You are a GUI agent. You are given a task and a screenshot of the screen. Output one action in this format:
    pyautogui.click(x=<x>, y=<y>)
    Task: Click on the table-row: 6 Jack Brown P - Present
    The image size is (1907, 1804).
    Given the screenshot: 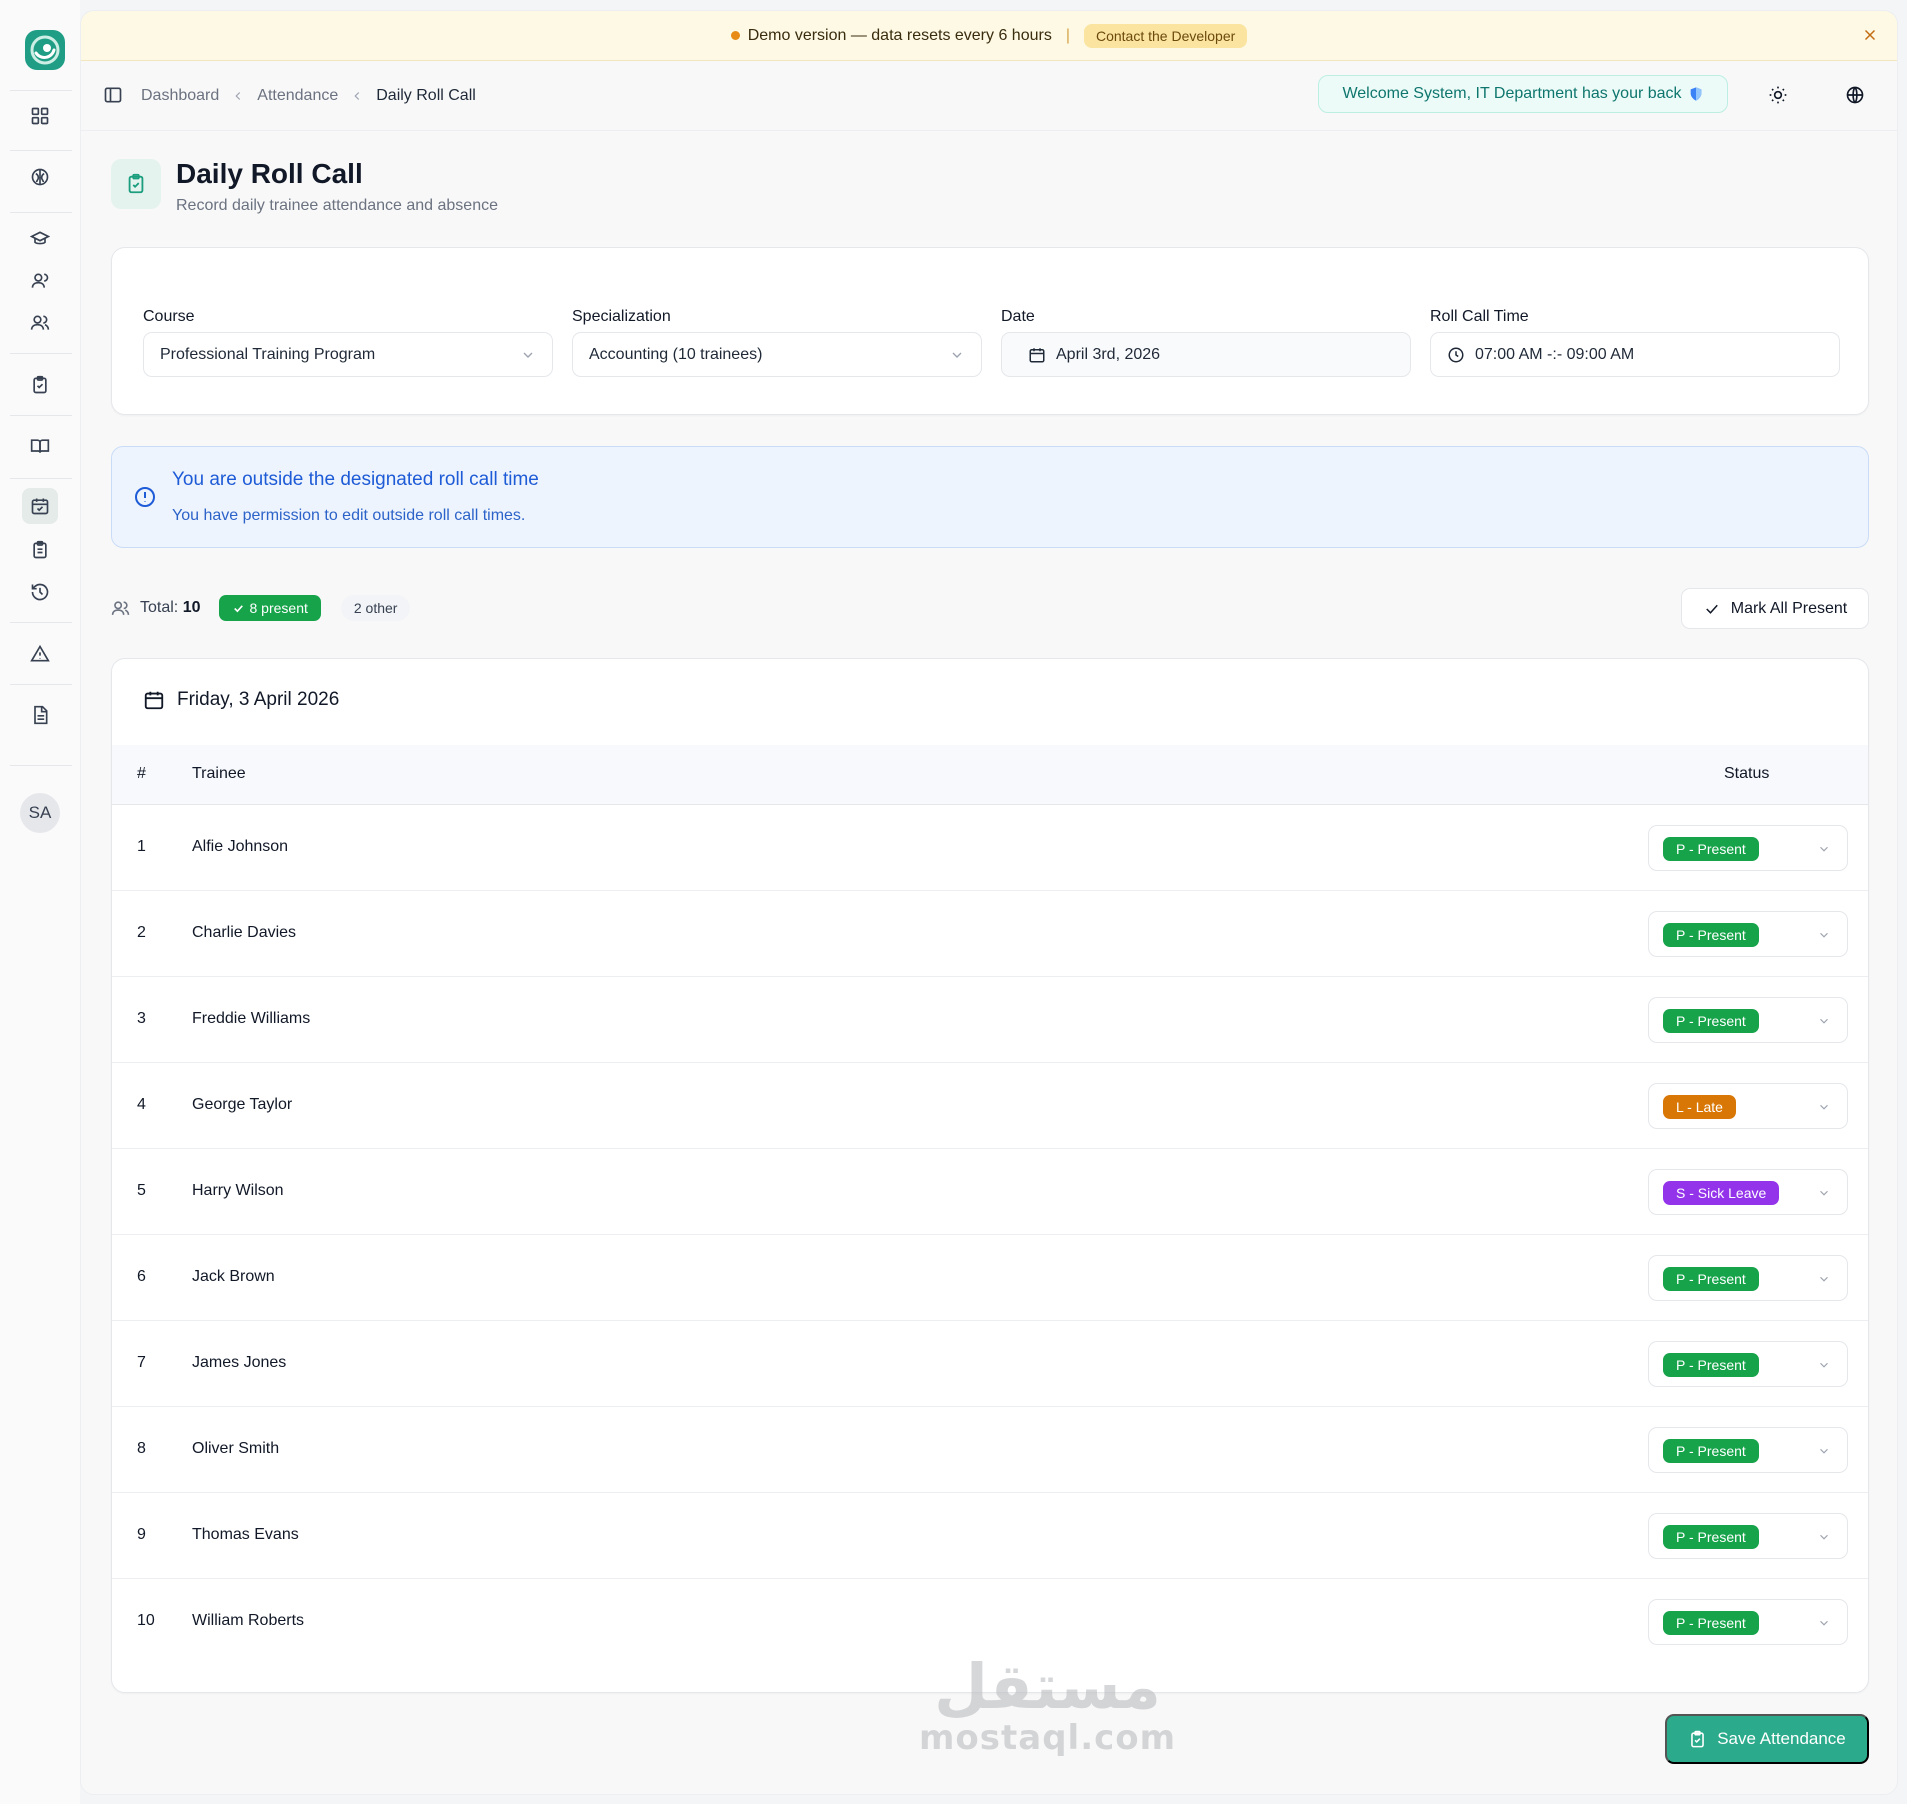 What is the action you would take?
    pyautogui.click(x=990, y=1278)
    